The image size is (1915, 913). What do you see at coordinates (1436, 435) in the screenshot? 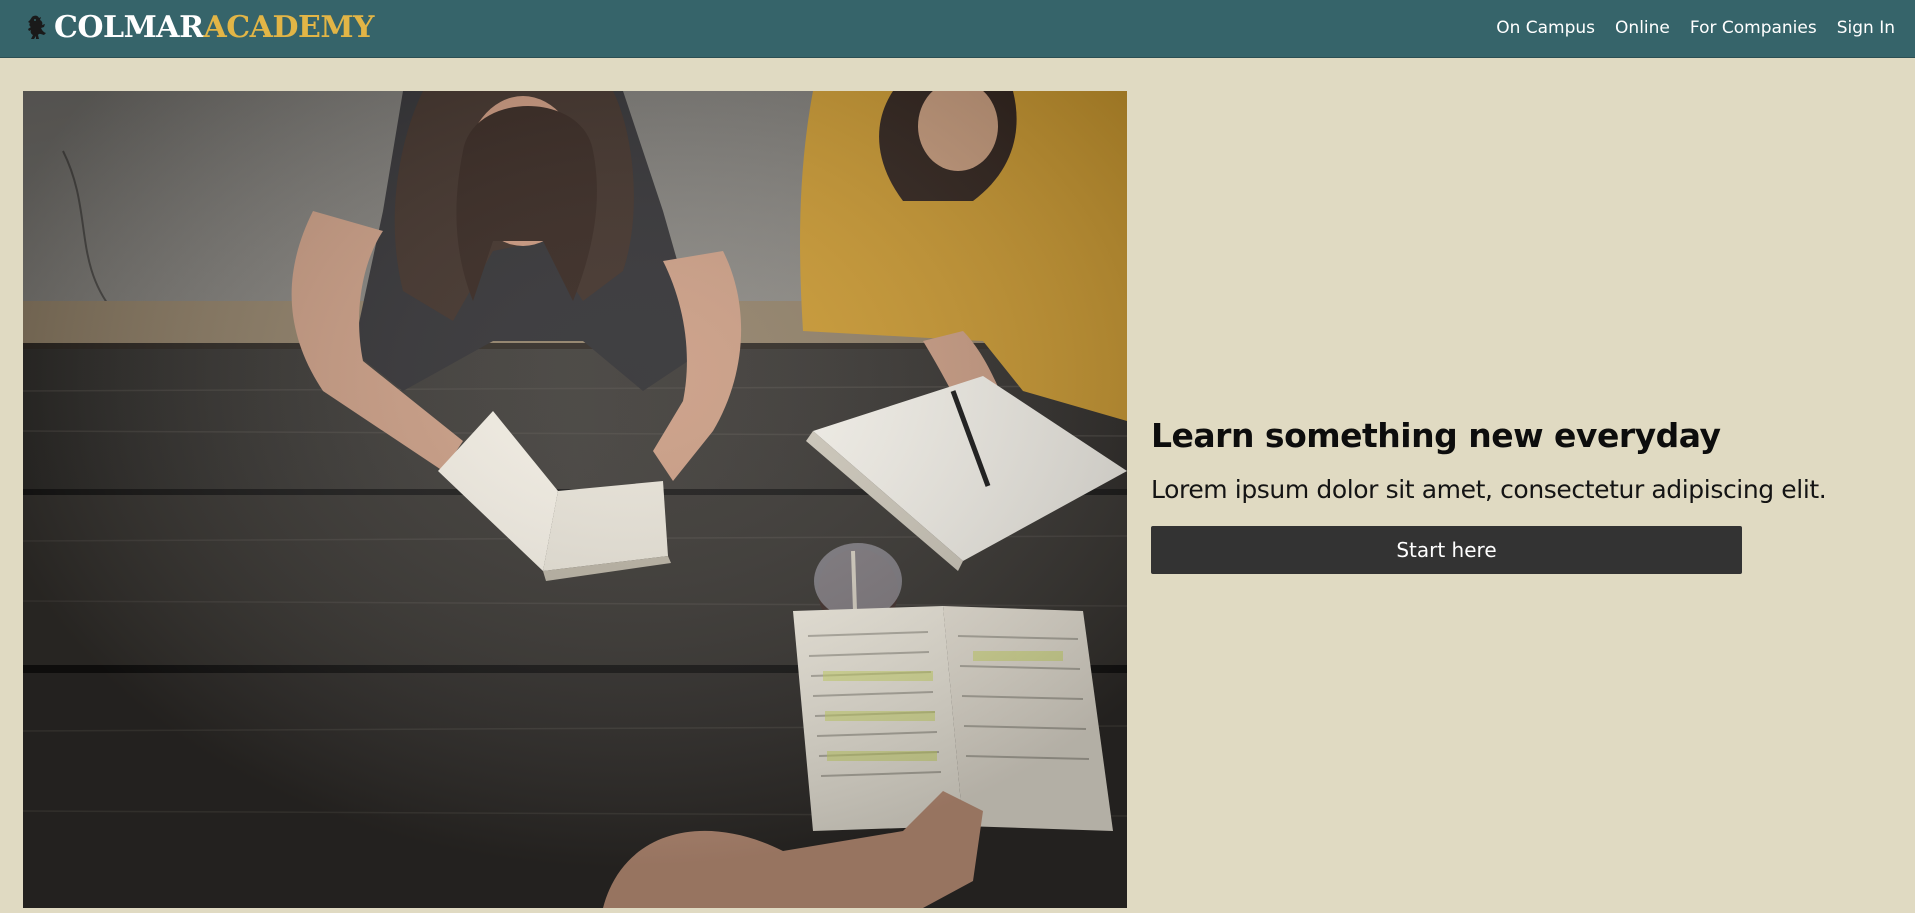
I see `hero-title: Learn something new everyday` at bounding box center [1436, 435].